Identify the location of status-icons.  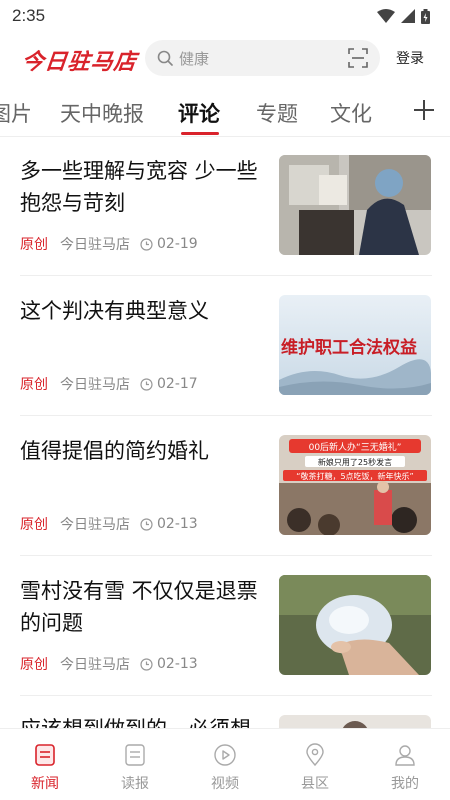
(407, 16).